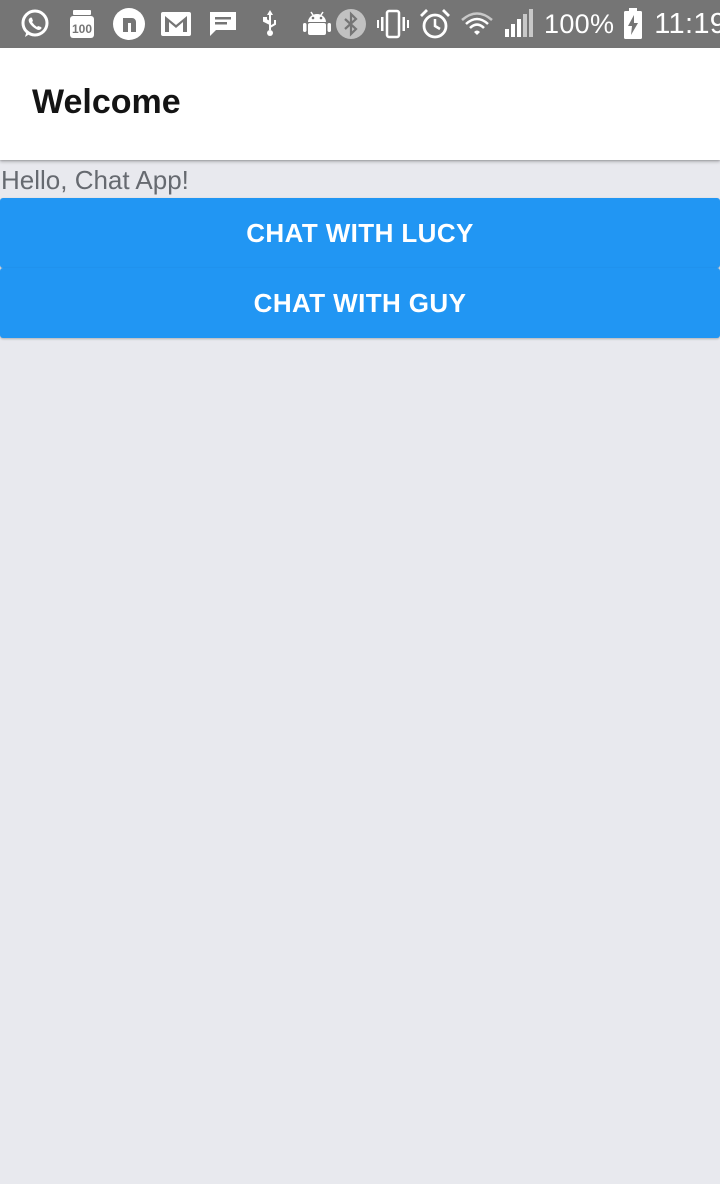  I want to click on usb-icon, so click(270, 24).